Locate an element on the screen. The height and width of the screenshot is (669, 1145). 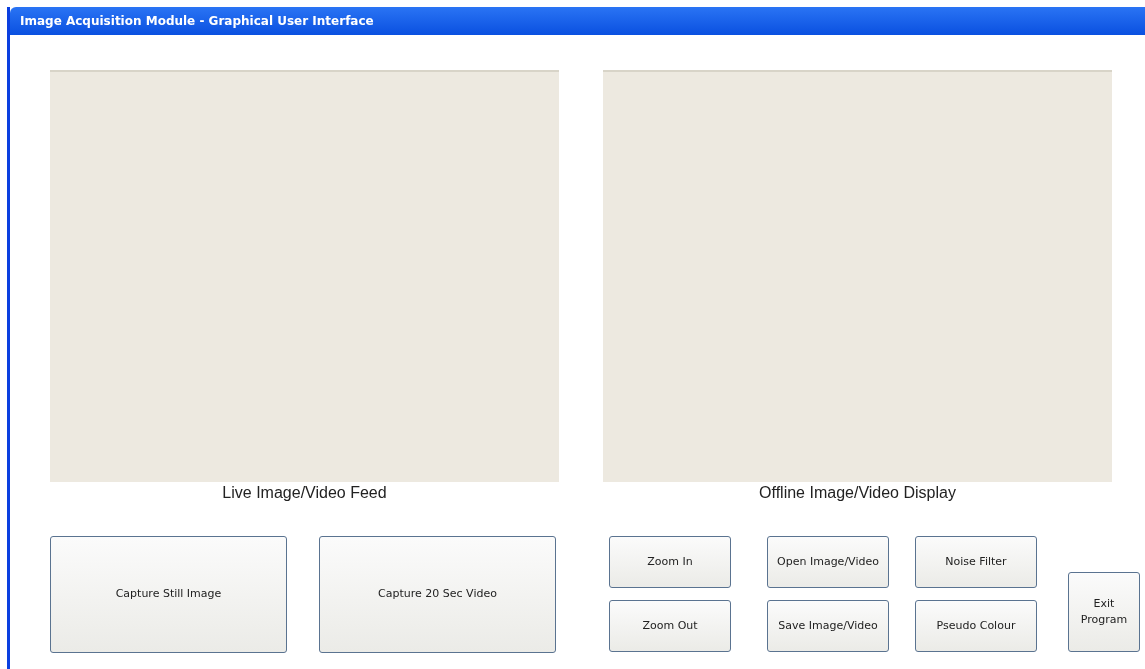
action-button: Open Image/Video is located at coordinates (828, 562).